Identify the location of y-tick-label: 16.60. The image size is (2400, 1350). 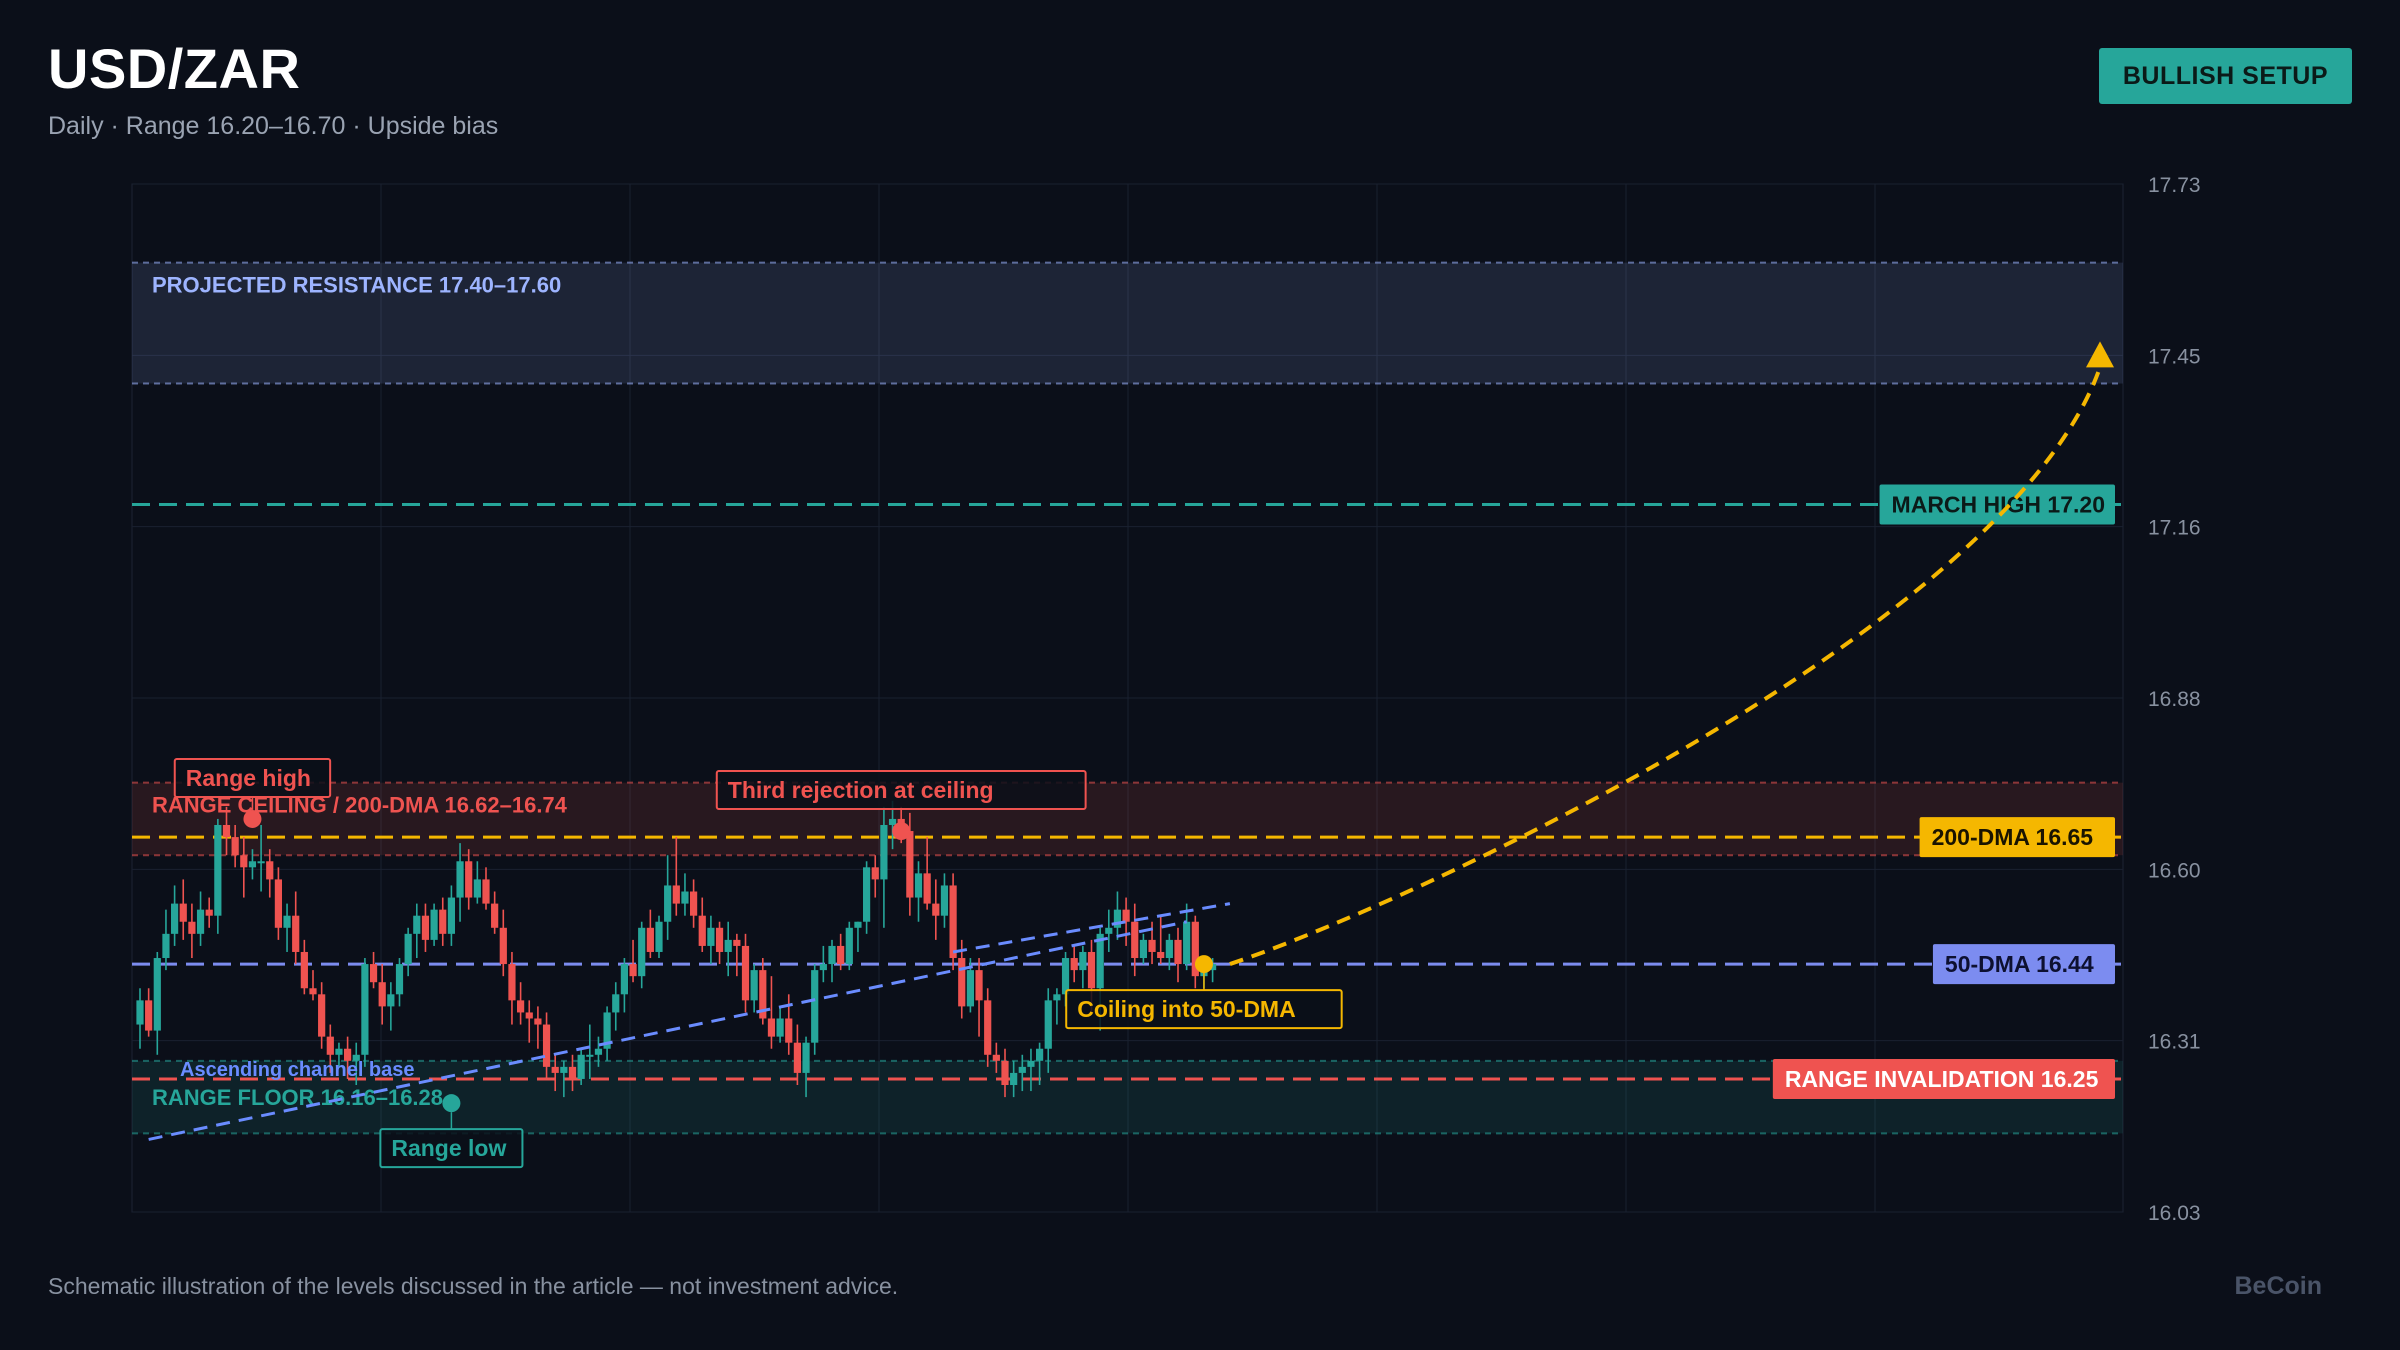
(2174, 870).